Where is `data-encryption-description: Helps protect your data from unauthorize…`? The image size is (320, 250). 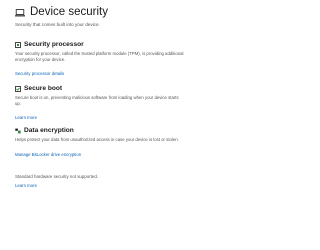 data-encryption-description: Helps protect your data from unauthorize… is located at coordinates (97, 139).